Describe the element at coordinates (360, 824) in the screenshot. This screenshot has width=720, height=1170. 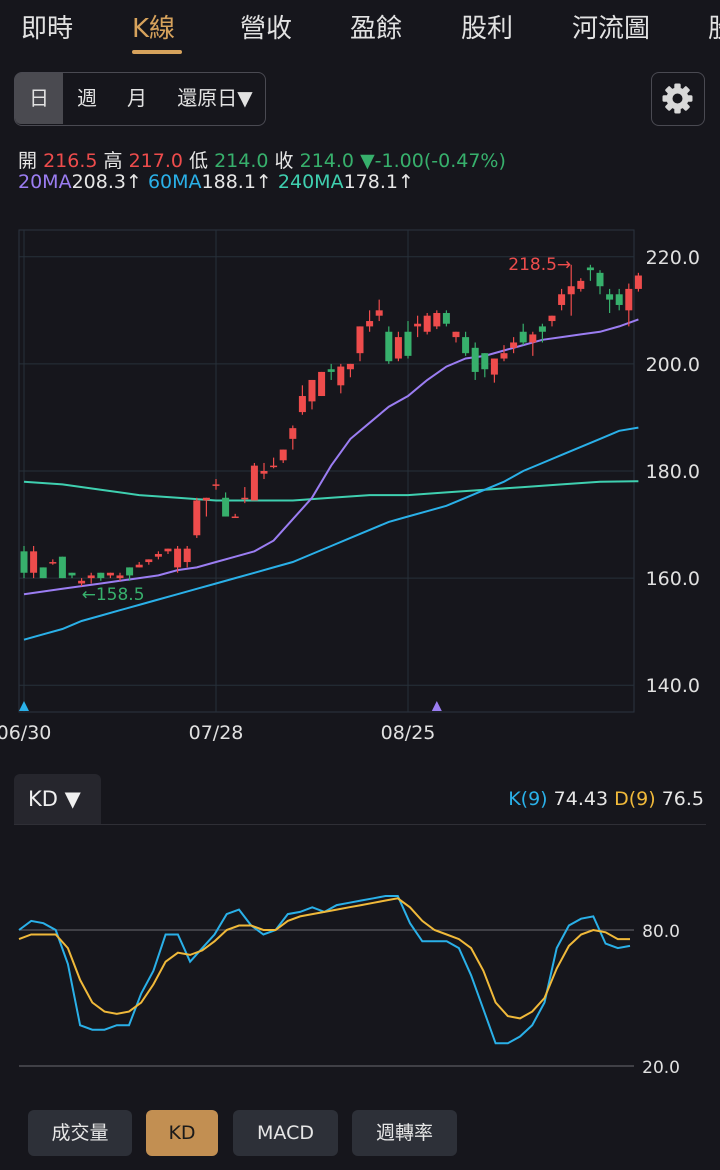
I see `indicator-divider` at that location.